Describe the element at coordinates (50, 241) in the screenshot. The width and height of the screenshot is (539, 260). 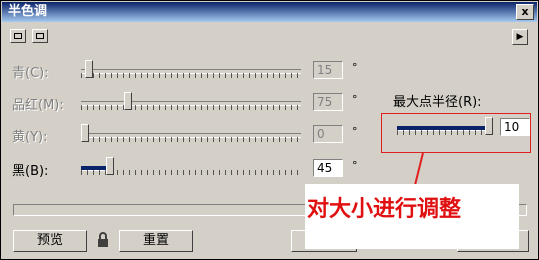
I see `preview-button: 预览` at that location.